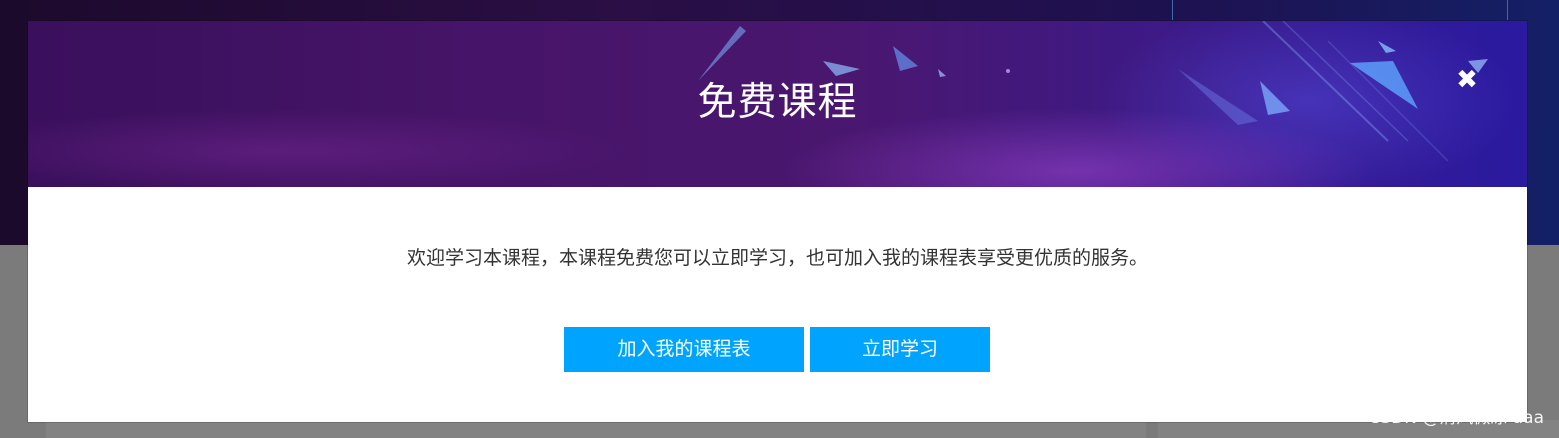  What do you see at coordinates (1340, 10) in the screenshot?
I see `background-accent-frame` at bounding box center [1340, 10].